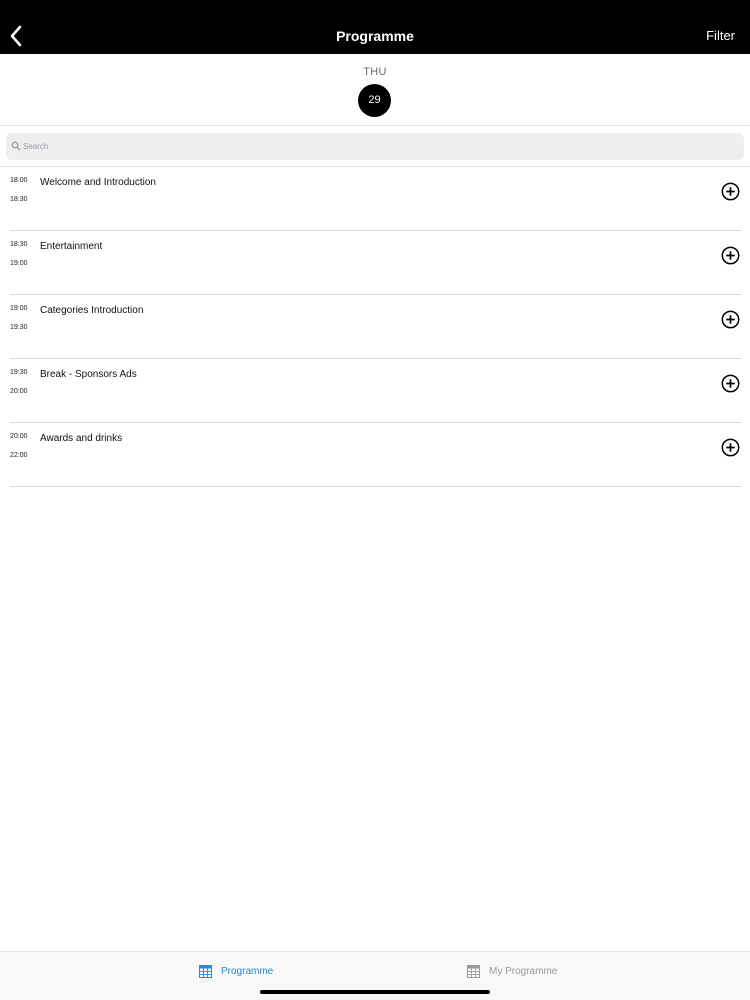 The width and height of the screenshot is (750, 1000). I want to click on session-start-time: 19:30, so click(19, 372).